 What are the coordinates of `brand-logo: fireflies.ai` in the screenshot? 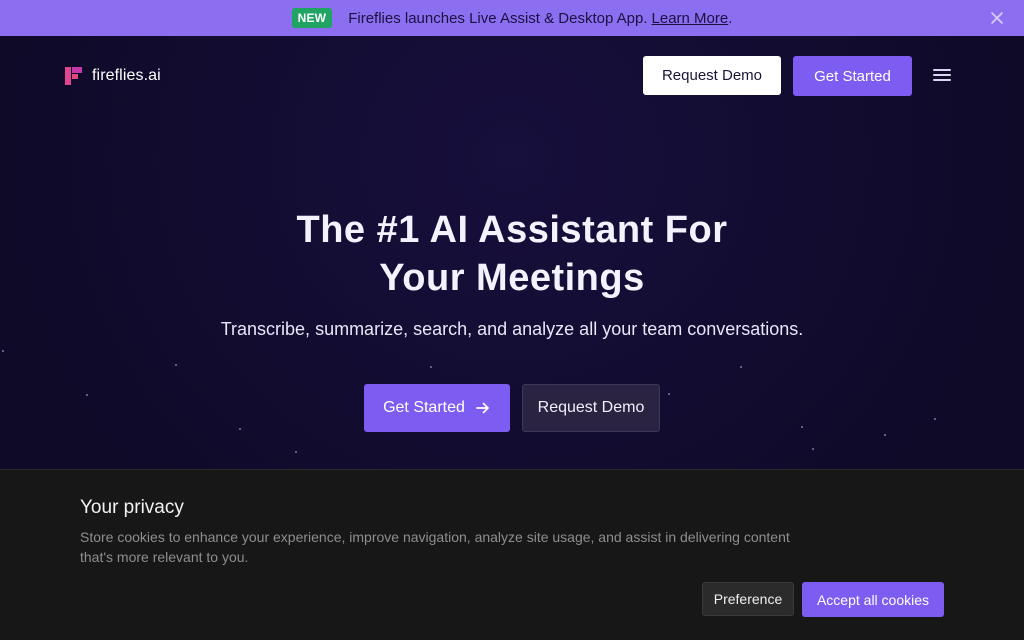 It's located at (112, 76).